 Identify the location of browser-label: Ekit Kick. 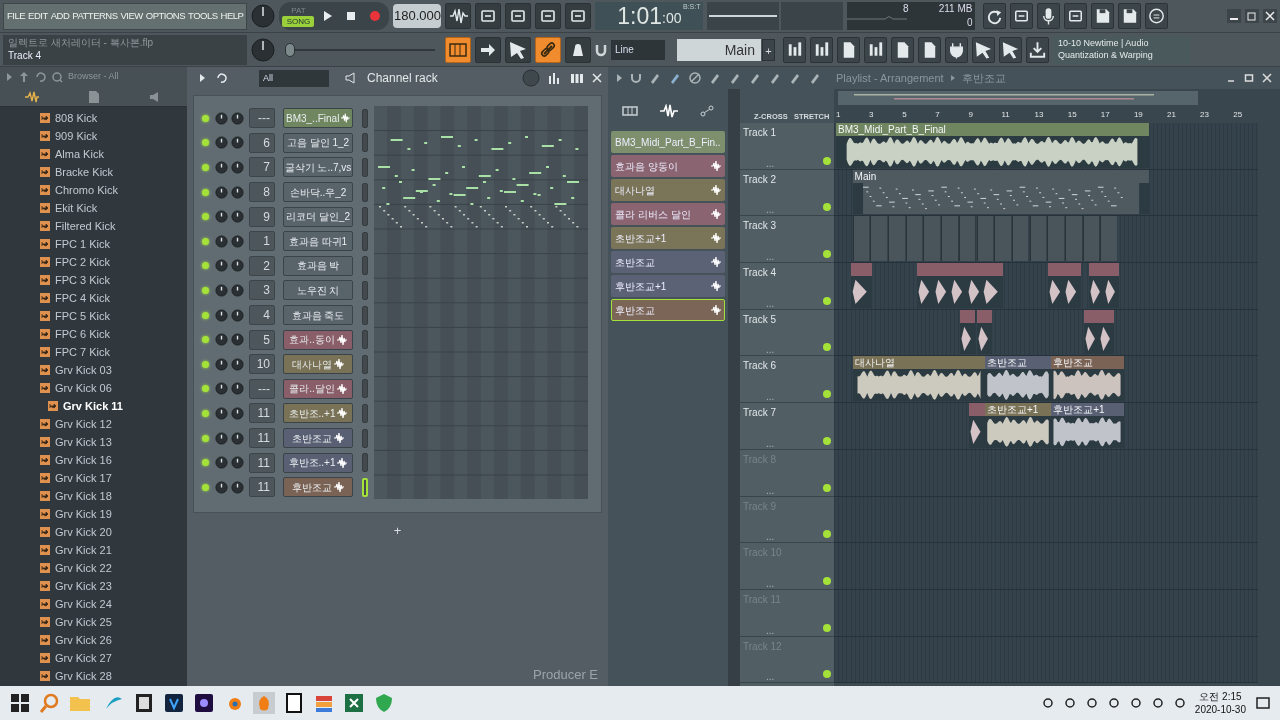
(76, 208).